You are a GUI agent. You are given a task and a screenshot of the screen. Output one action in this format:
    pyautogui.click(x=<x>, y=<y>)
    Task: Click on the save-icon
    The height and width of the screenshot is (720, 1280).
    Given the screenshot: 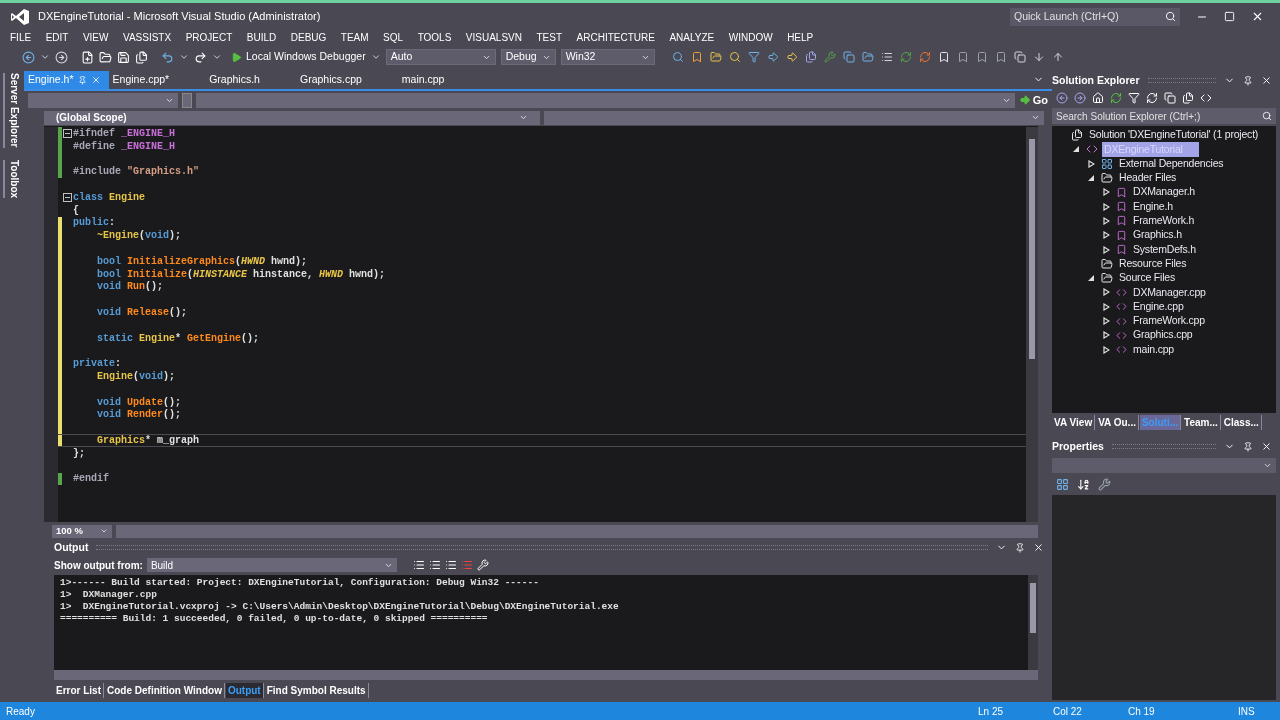 What is the action you would take?
    pyautogui.click(x=123, y=57)
    